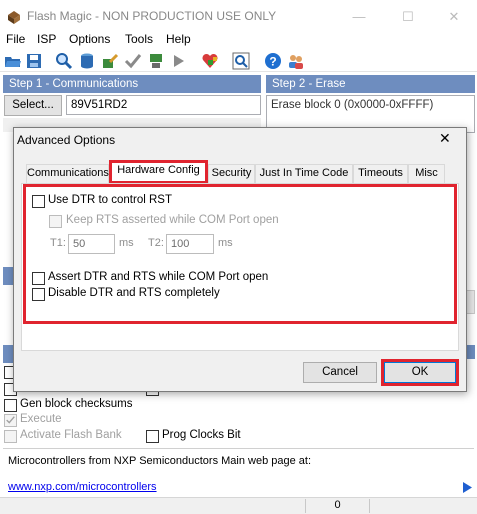 The width and height of the screenshot is (477, 514). I want to click on erase-block-item: Erase block 0 (0x0000-0xFFFF), so click(352, 105).